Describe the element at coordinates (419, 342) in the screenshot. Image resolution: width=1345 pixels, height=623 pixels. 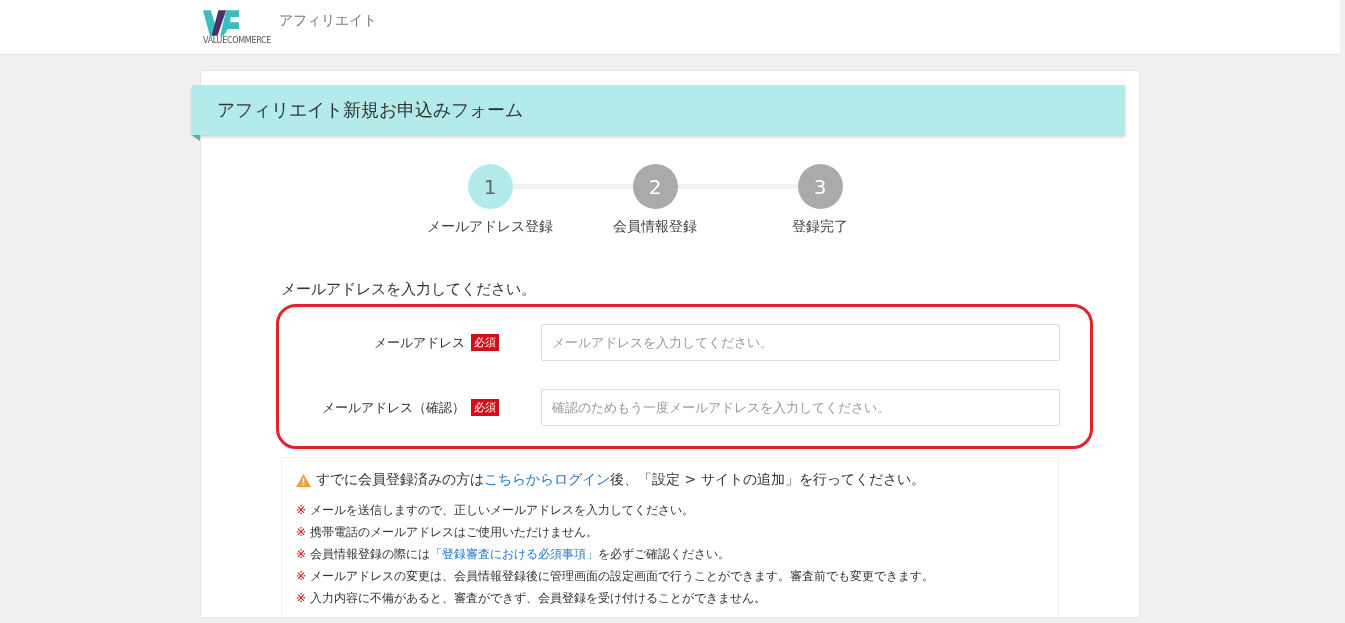
I see `field-label: メールアドレス` at that location.